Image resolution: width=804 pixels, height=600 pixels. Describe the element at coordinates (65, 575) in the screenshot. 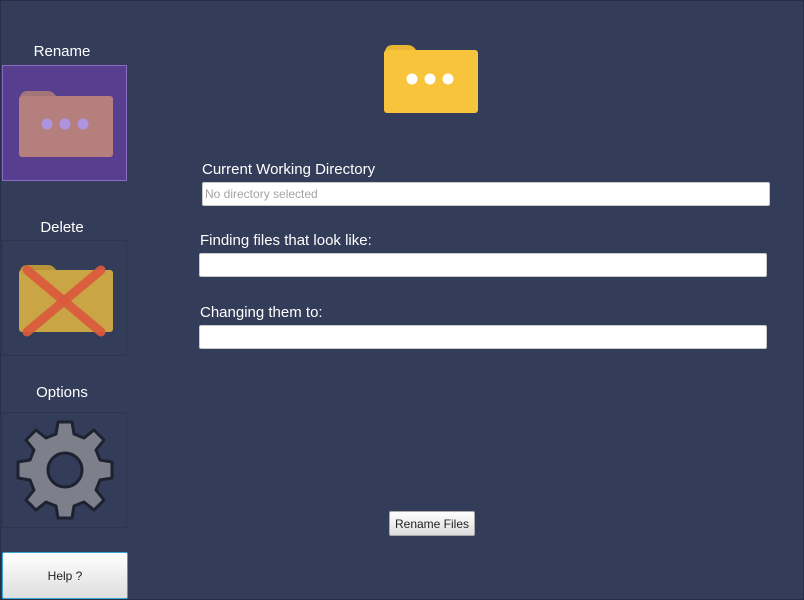

I see `help-button: Help ?` at that location.